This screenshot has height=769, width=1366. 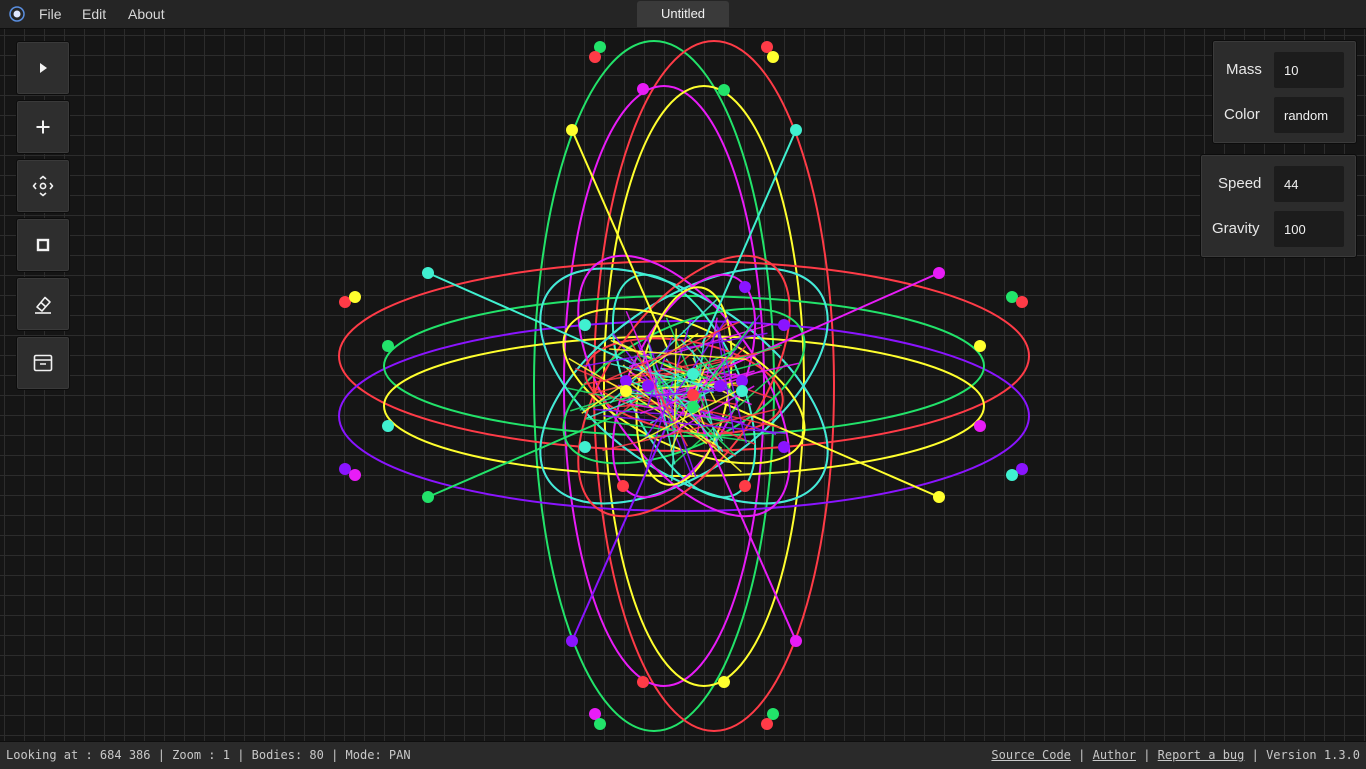 What do you see at coordinates (1313, 755) in the screenshot?
I see `version-text: Version 1.3.0` at bounding box center [1313, 755].